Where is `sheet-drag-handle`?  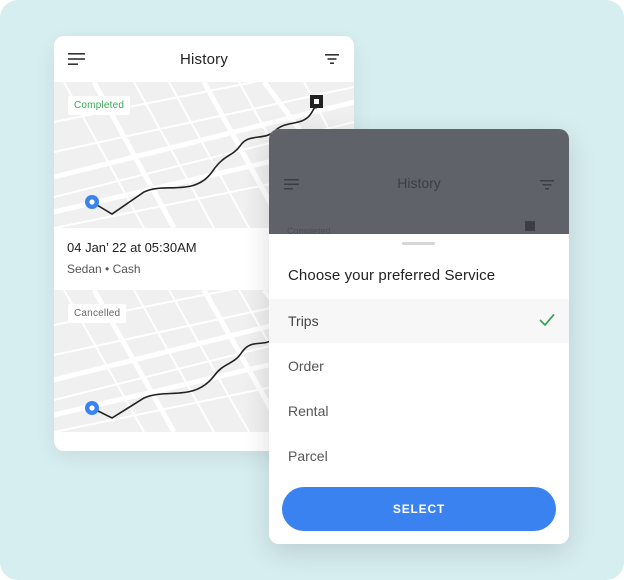
sheet-drag-handle is located at coordinates (418, 243).